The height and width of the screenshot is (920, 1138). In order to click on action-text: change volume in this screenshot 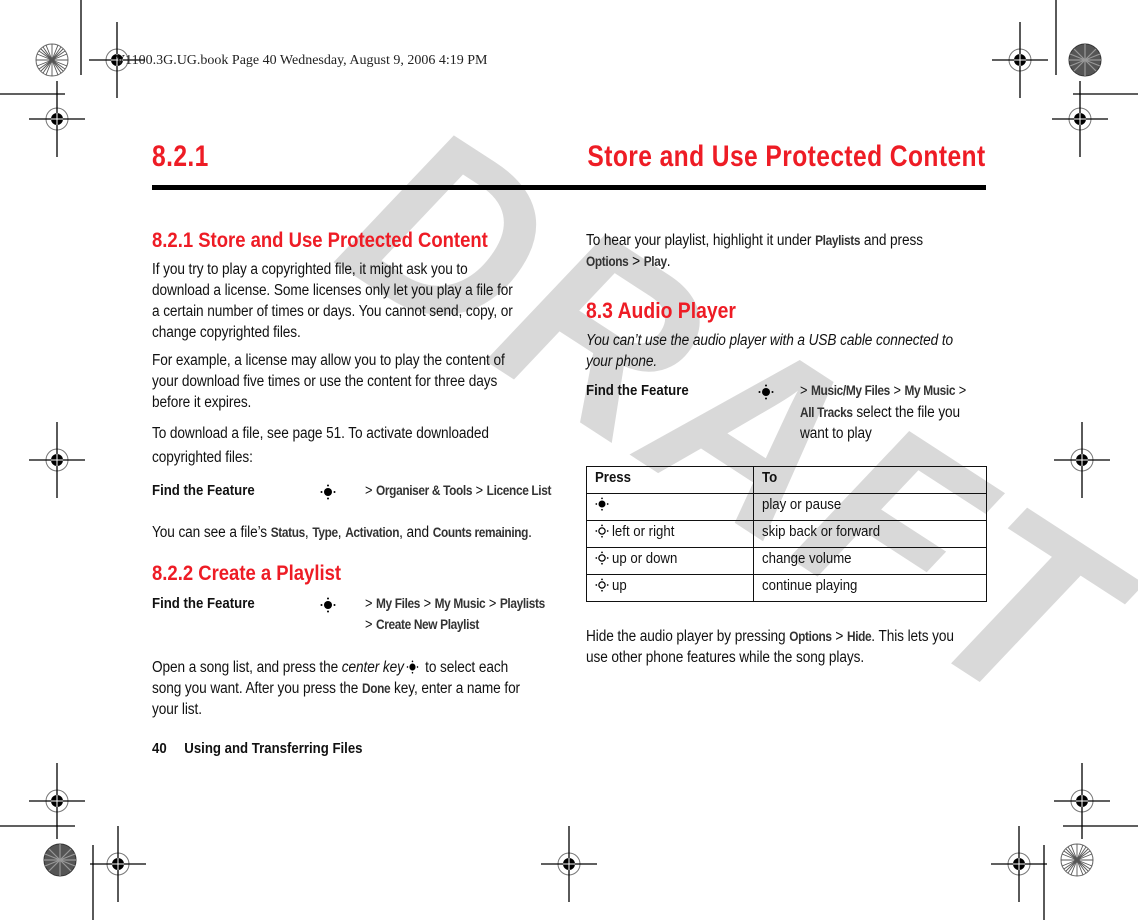, I will do `click(807, 558)`.